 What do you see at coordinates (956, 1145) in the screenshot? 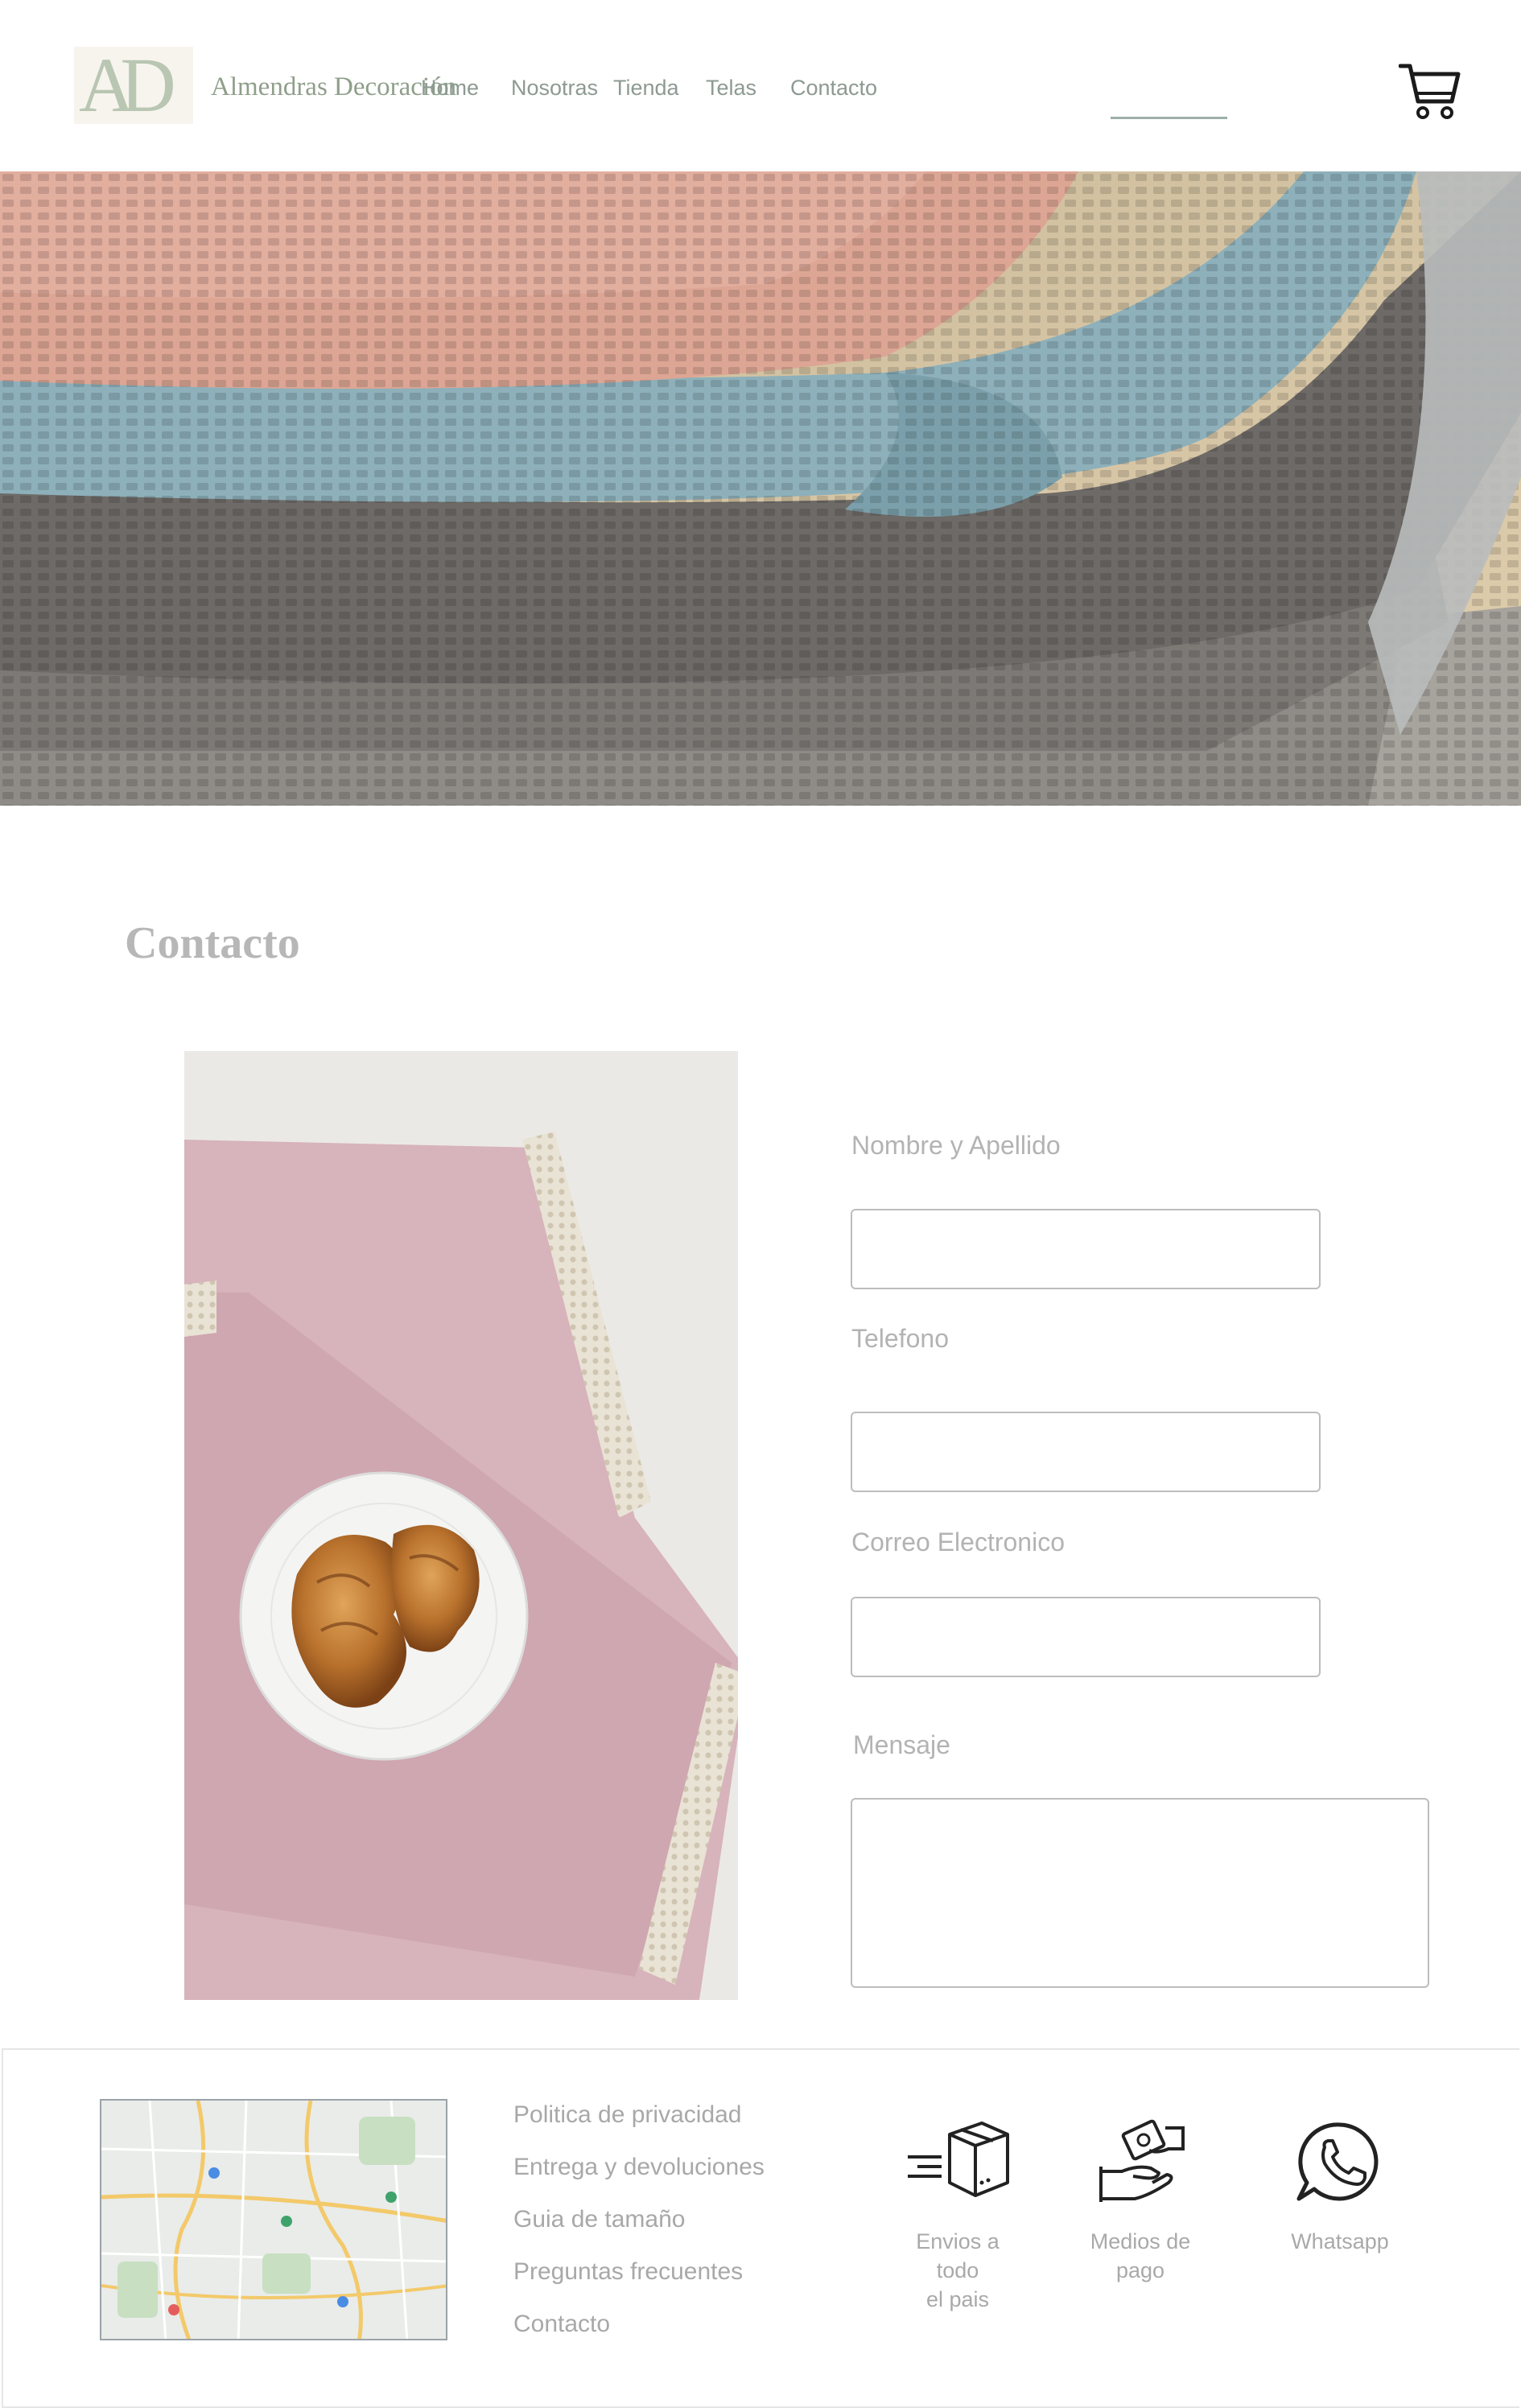
I see `name-label: Nombre y Apellido` at bounding box center [956, 1145].